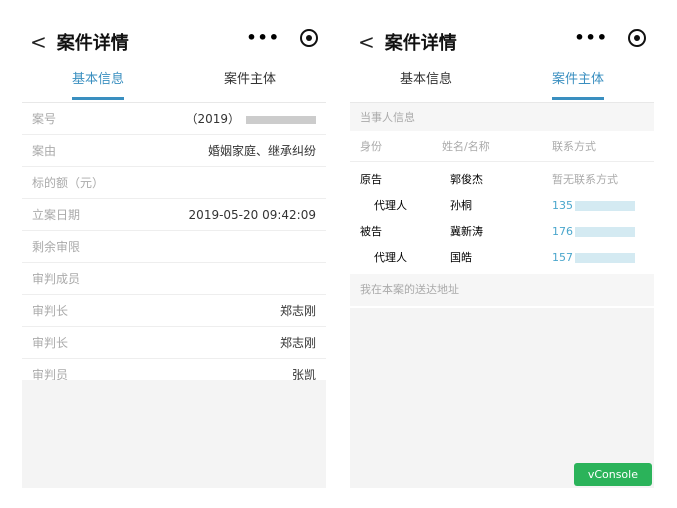 The width and height of the screenshot is (677, 508). What do you see at coordinates (502, 257) in the screenshot?
I see `party-row: 代理人 国皓 157` at bounding box center [502, 257].